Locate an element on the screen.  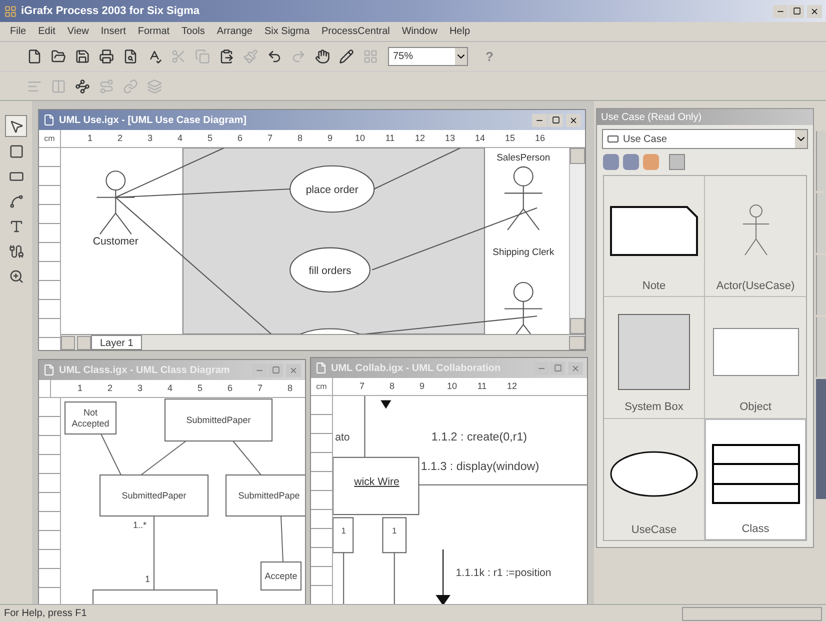
menu-item: File is located at coordinates (18, 31).